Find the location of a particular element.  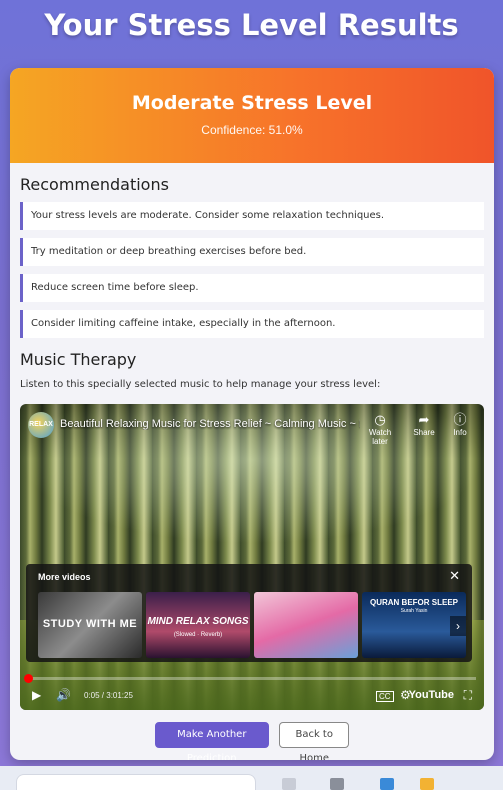

action-buttons: Make Another Prediction Back to Home is located at coordinates (252, 741).